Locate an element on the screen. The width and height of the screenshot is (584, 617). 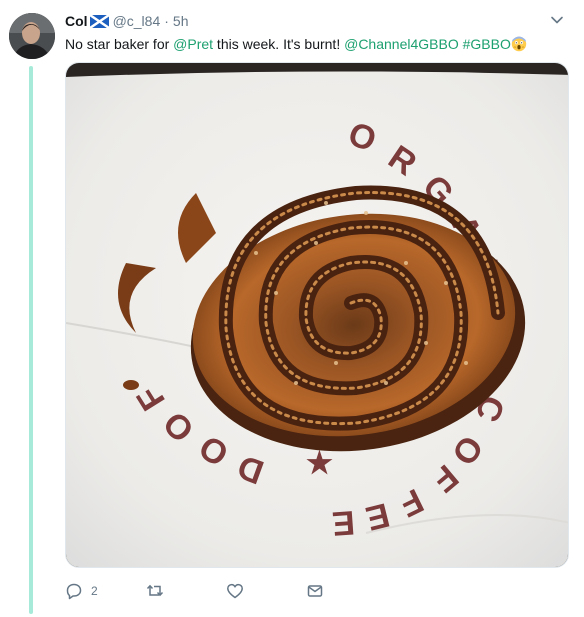
avatar is located at coordinates (32, 36).